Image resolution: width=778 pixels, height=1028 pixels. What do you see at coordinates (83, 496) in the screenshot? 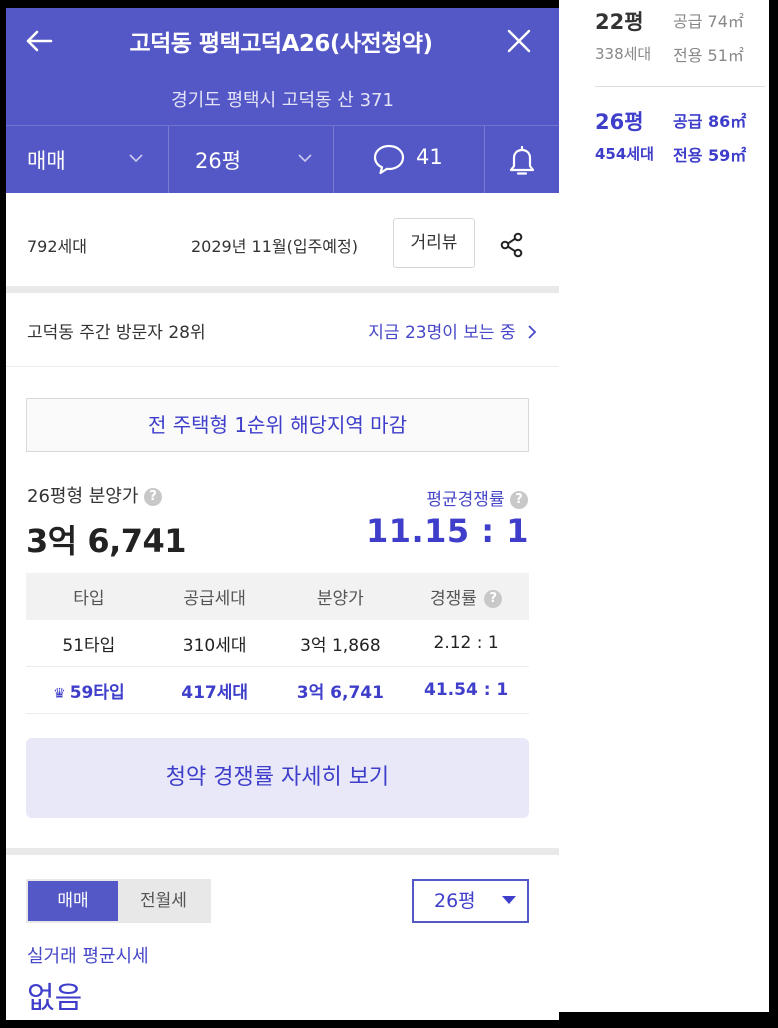
I see `price-label-text: 26평형 분양가` at bounding box center [83, 496].